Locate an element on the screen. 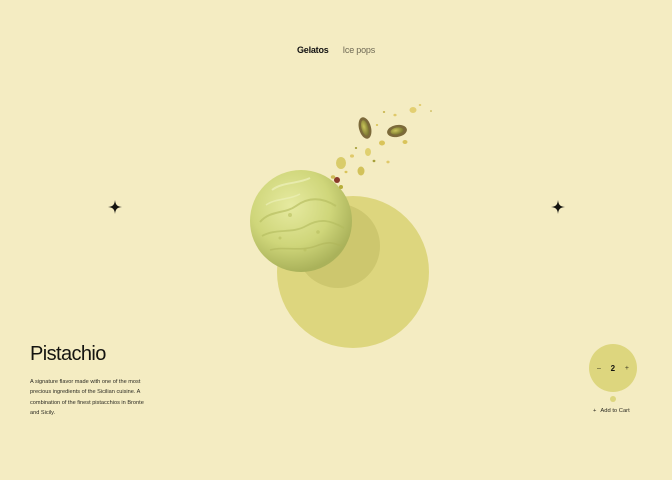 This screenshot has width=672, height=480. quantity-value: 2 is located at coordinates (613, 368).